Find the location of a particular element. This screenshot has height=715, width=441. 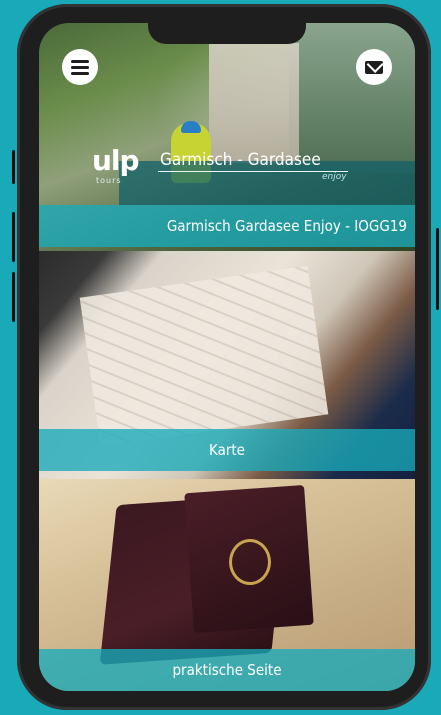

cyclist-helmet is located at coordinates (191, 127).